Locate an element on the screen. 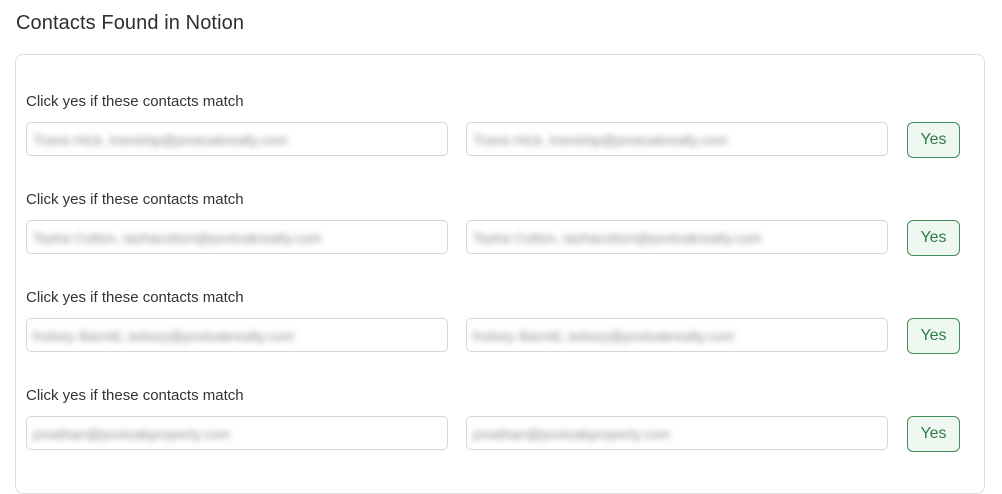 Image resolution: width=1002 pixels, height=494 pixels. left-contact-field: Kelsey Barrett, kelsey@pxxtoakrealty.com is located at coordinates (237, 335).